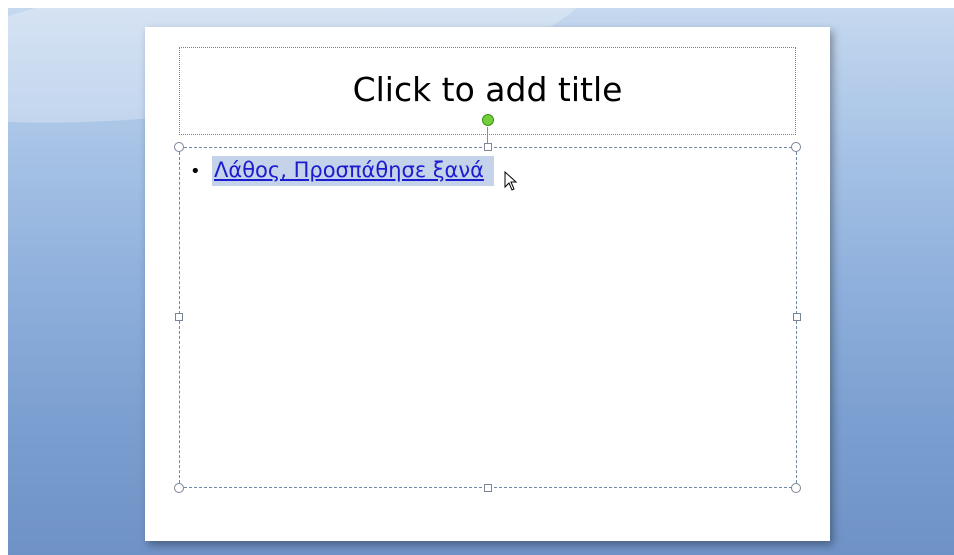 This screenshot has height=555, width=954. What do you see at coordinates (353, 171) in the screenshot?
I see `hyperlink-text: Λάθος, Προσπάθησε ξανά` at bounding box center [353, 171].